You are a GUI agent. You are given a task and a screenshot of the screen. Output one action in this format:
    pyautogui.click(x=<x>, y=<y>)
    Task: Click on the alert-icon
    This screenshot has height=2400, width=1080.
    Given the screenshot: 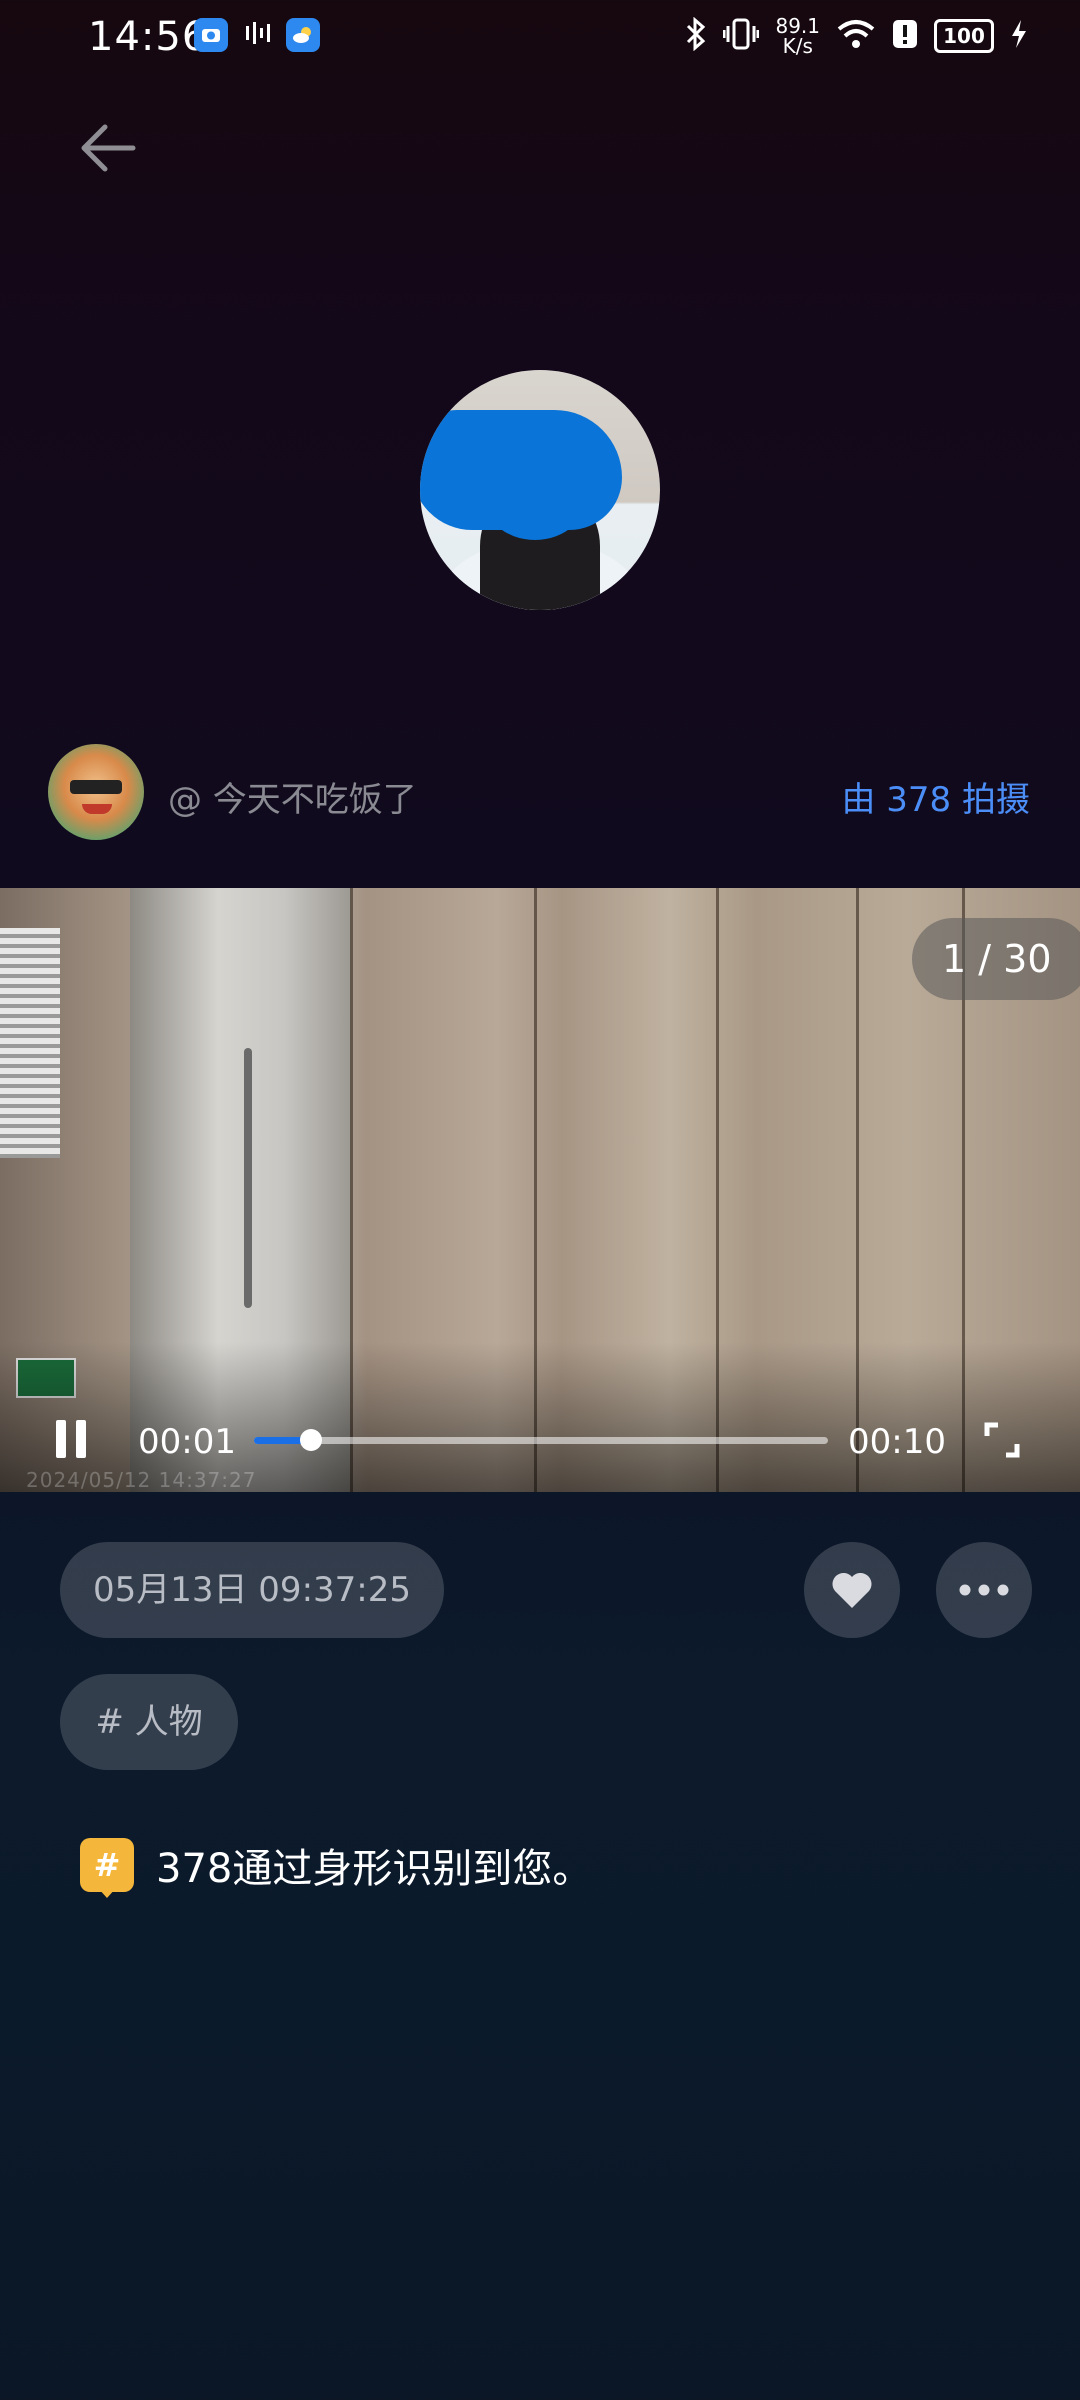 What is the action you would take?
    pyautogui.click(x=905, y=36)
    